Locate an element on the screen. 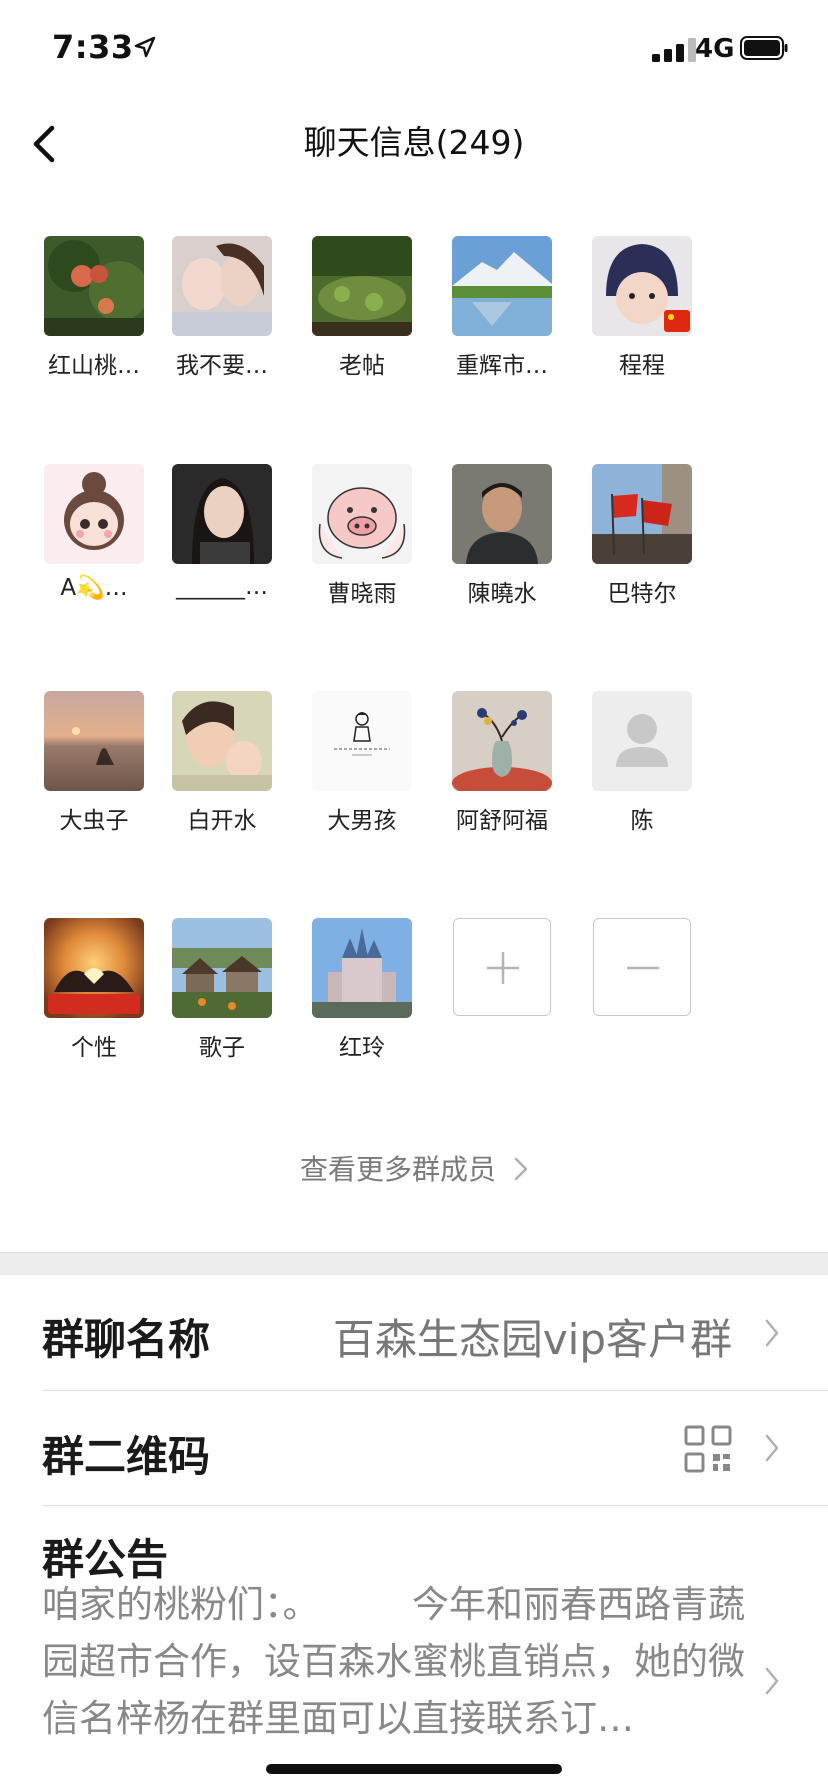 This screenshot has height=1792, width=828. woman-selfie-avatar is located at coordinates (222, 514).